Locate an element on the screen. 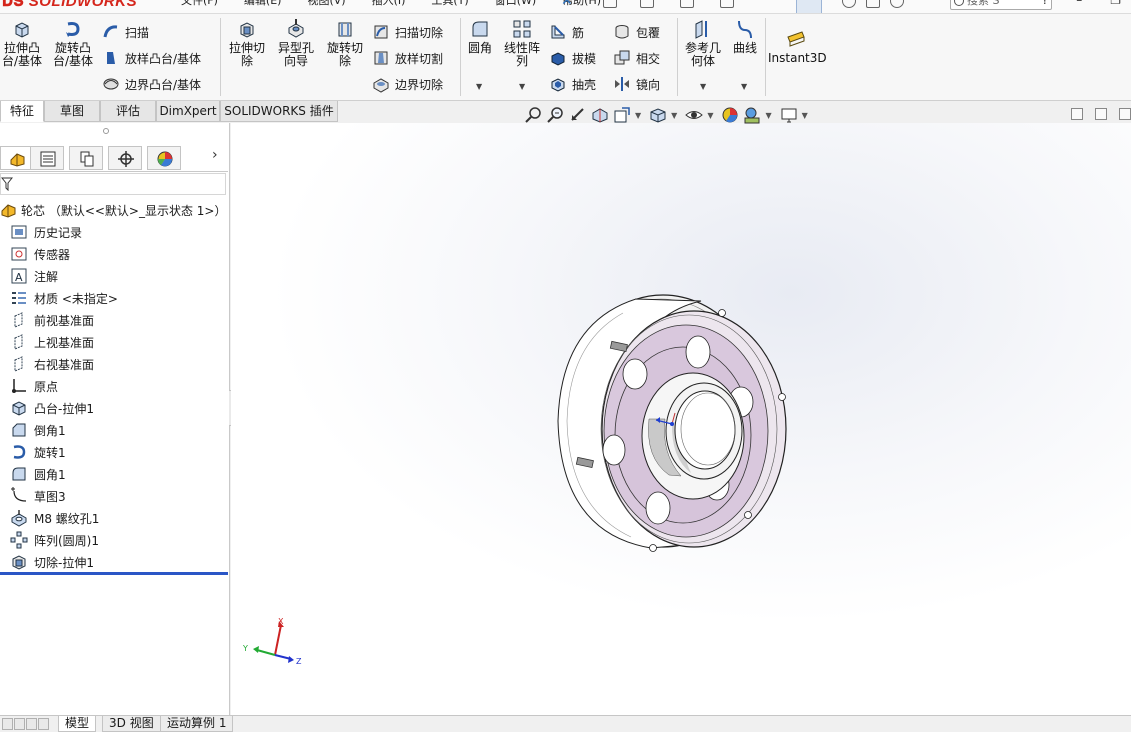  pane-grip-icon is located at coordinates (106, 131).